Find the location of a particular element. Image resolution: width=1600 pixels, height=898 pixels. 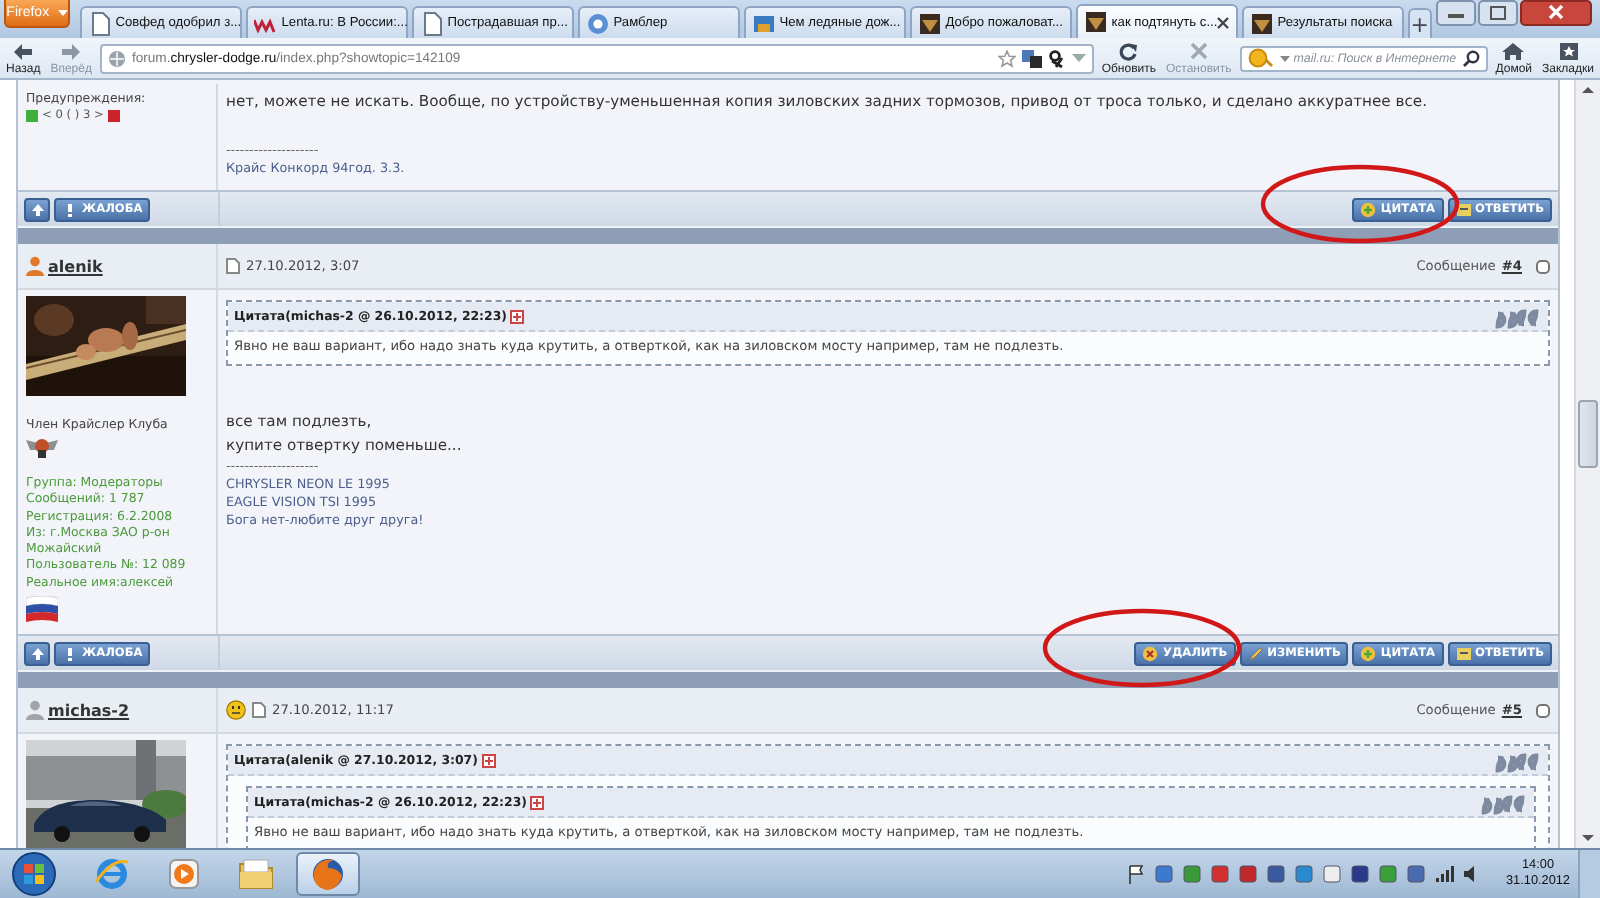

reply-icon is located at coordinates (1463, 653).